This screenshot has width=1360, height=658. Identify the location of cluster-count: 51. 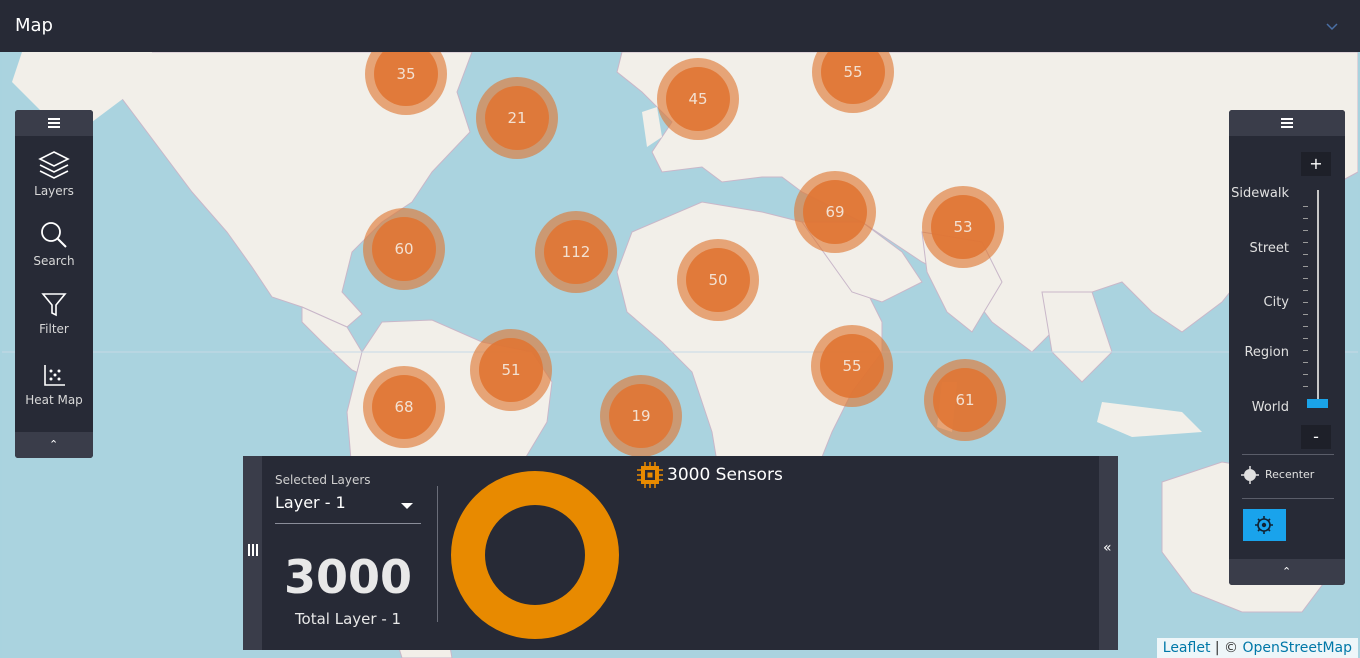
(511, 370).